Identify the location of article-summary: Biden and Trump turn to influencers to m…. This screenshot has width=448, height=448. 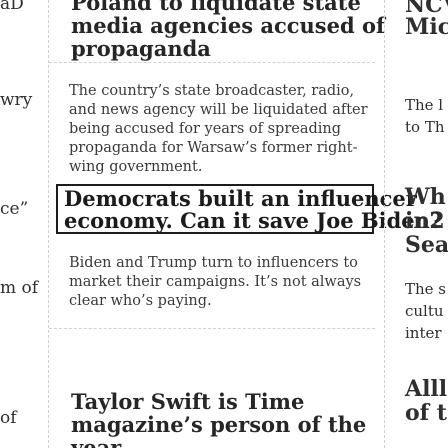
(215, 282).